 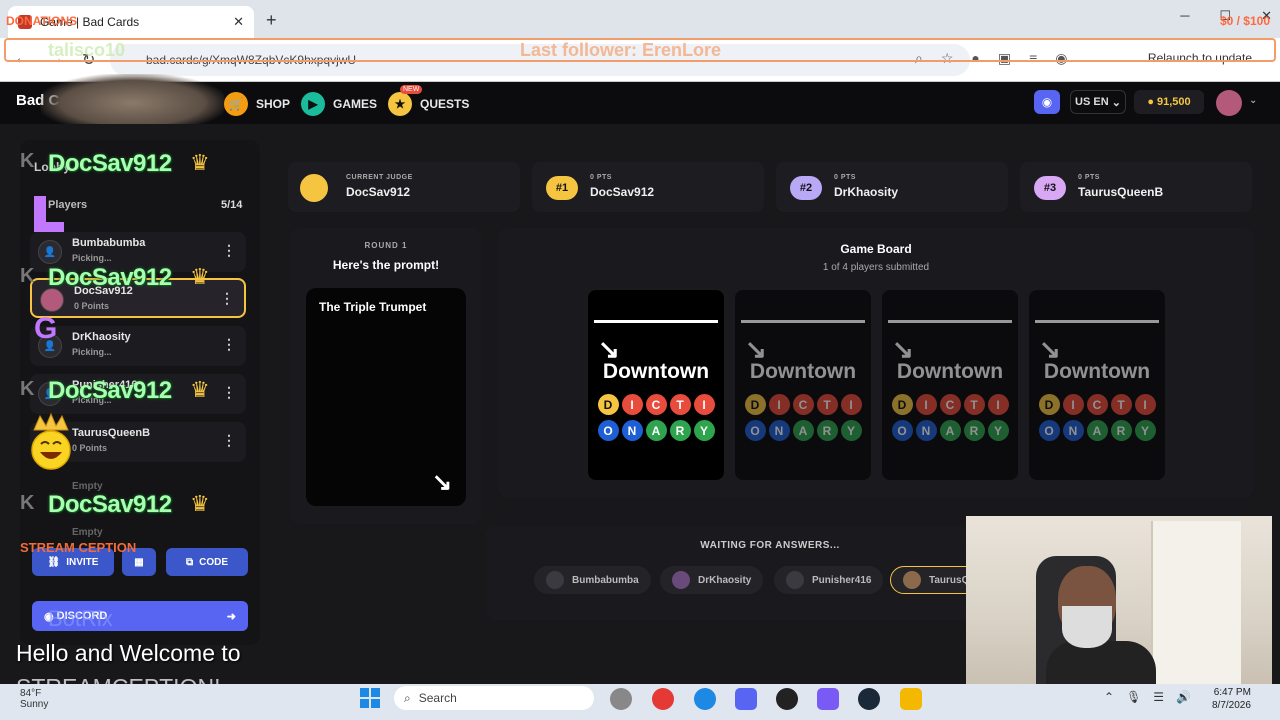 I want to click on language-select: US EN ⌄, so click(x=1098, y=102).